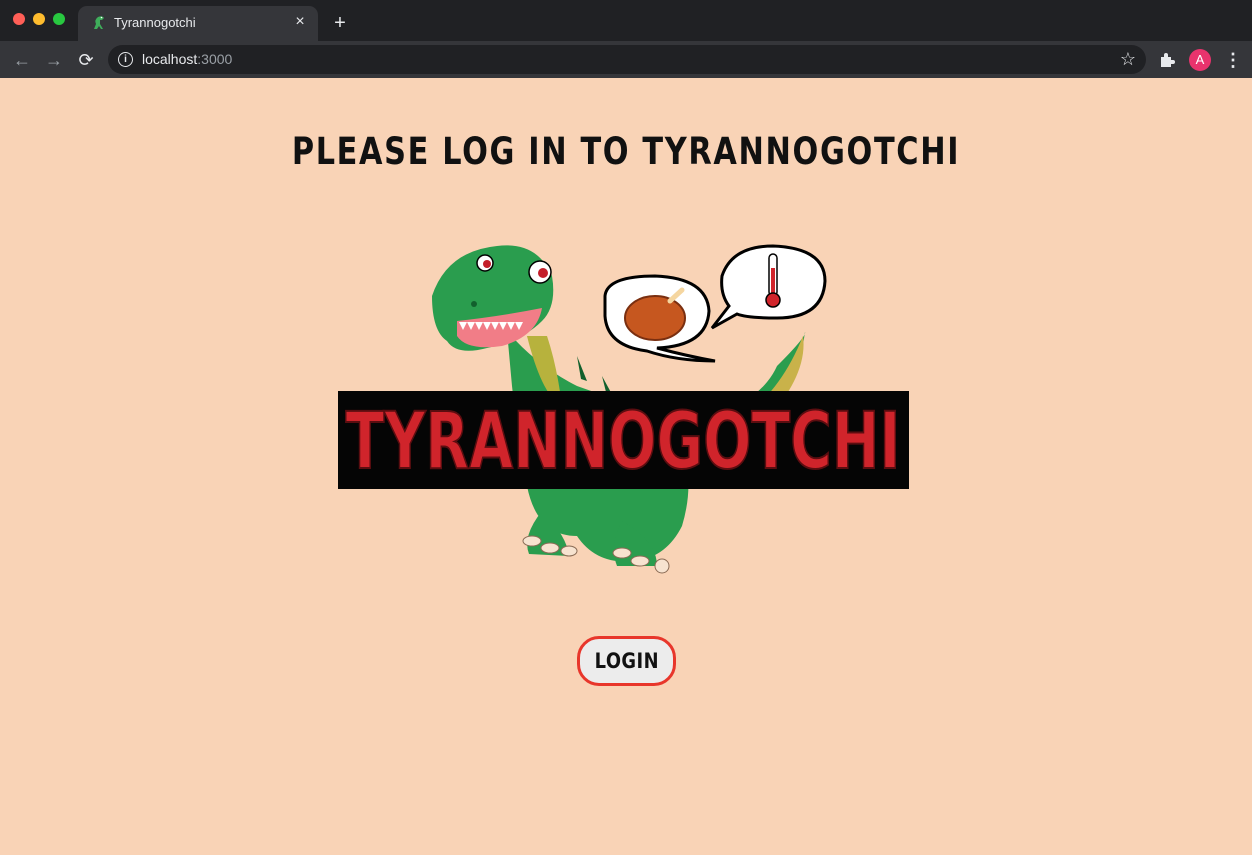 This screenshot has height=855, width=1252. Describe the element at coordinates (215, 59) in the screenshot. I see `url-port: :3000` at that location.